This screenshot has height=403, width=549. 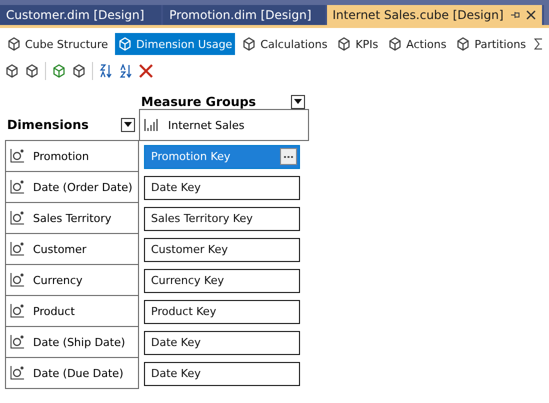 I want to click on sort-ascending-icon, so click(x=106, y=71).